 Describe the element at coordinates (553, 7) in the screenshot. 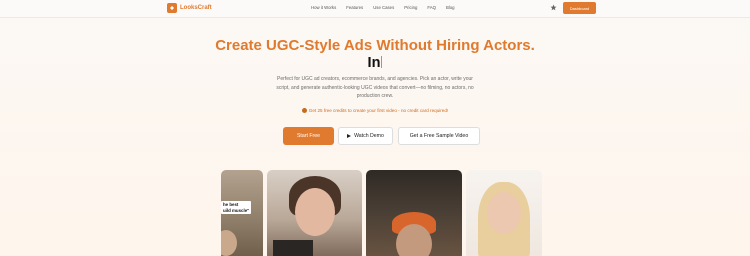

I see `star-icon` at that location.